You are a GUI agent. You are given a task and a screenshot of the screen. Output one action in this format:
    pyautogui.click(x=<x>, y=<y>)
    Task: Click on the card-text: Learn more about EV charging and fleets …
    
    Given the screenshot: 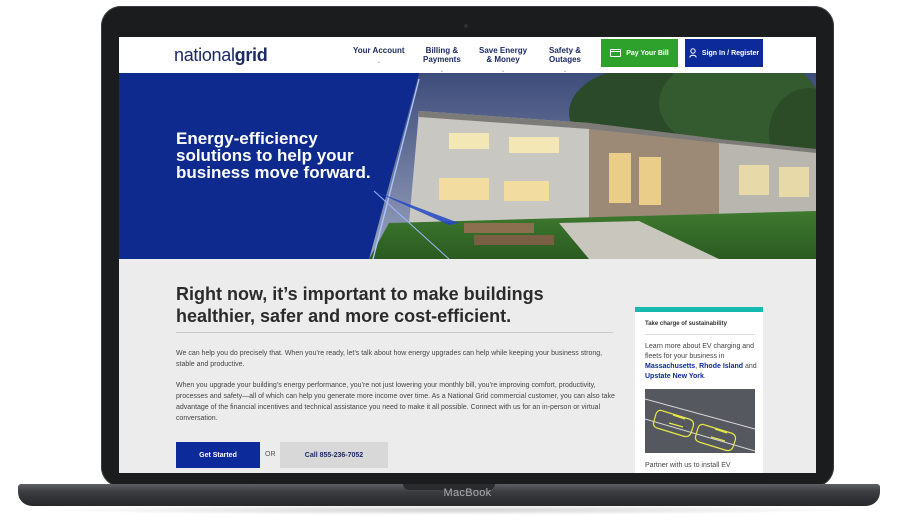 What is the action you would take?
    pyautogui.click(x=701, y=362)
    